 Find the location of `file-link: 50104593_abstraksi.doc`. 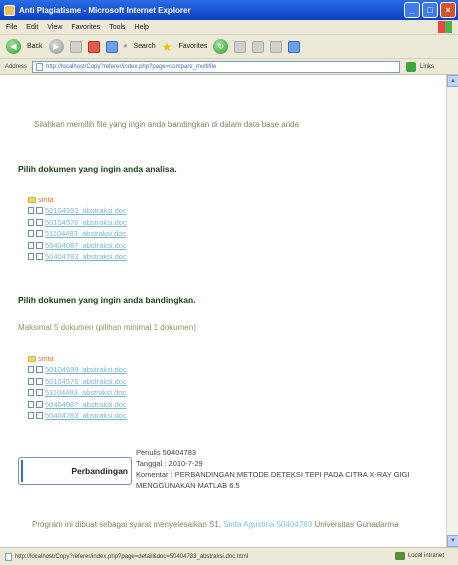

file-link: 50104593_abstraksi.doc is located at coordinates (86, 210).